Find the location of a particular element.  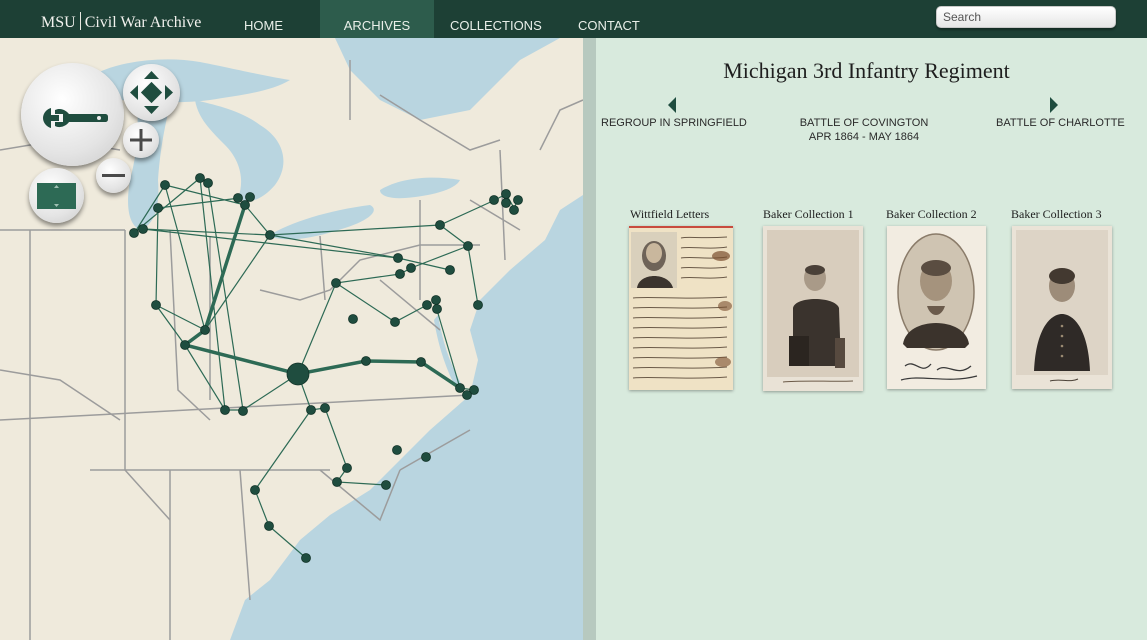

wrench-icon is located at coordinates (75, 118).